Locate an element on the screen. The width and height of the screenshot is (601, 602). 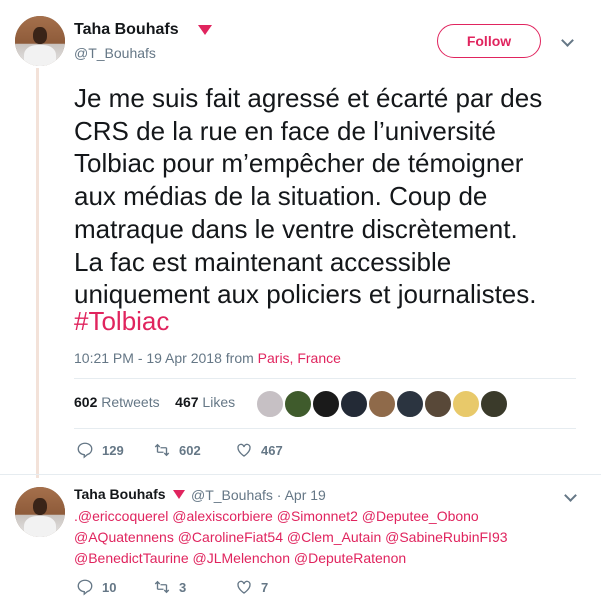
hashtag-link: #Tolbiac is located at coordinates (121, 321).